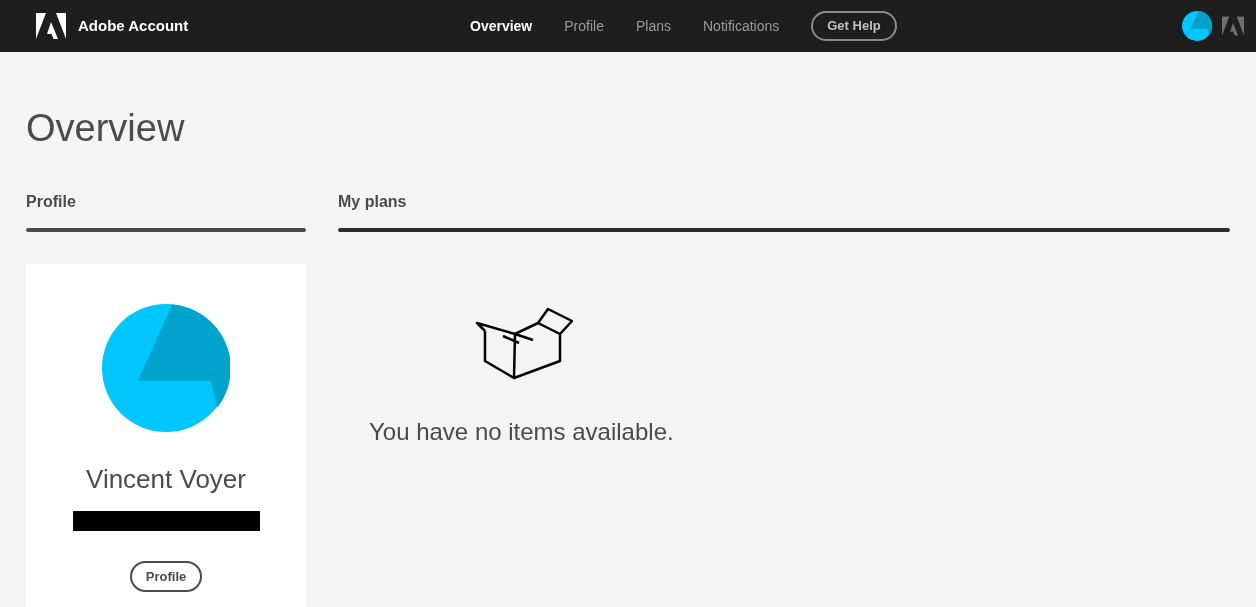  I want to click on avatar-icon, so click(1197, 26).